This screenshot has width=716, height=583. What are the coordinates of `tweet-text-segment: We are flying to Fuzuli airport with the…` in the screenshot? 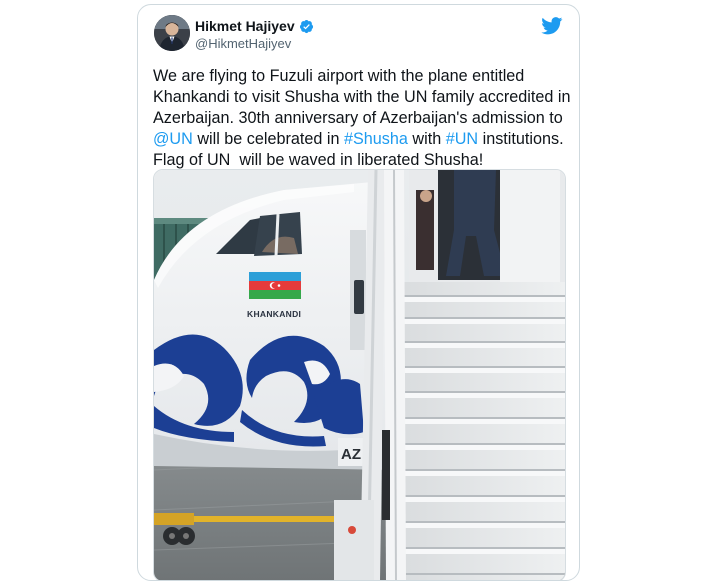 It's located at (364, 97).